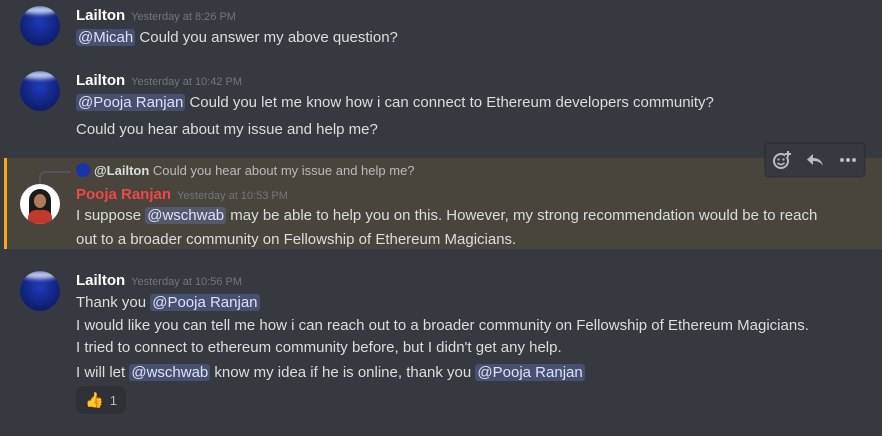 The height and width of the screenshot is (436, 882). I want to click on avatar-dress, so click(40, 217).